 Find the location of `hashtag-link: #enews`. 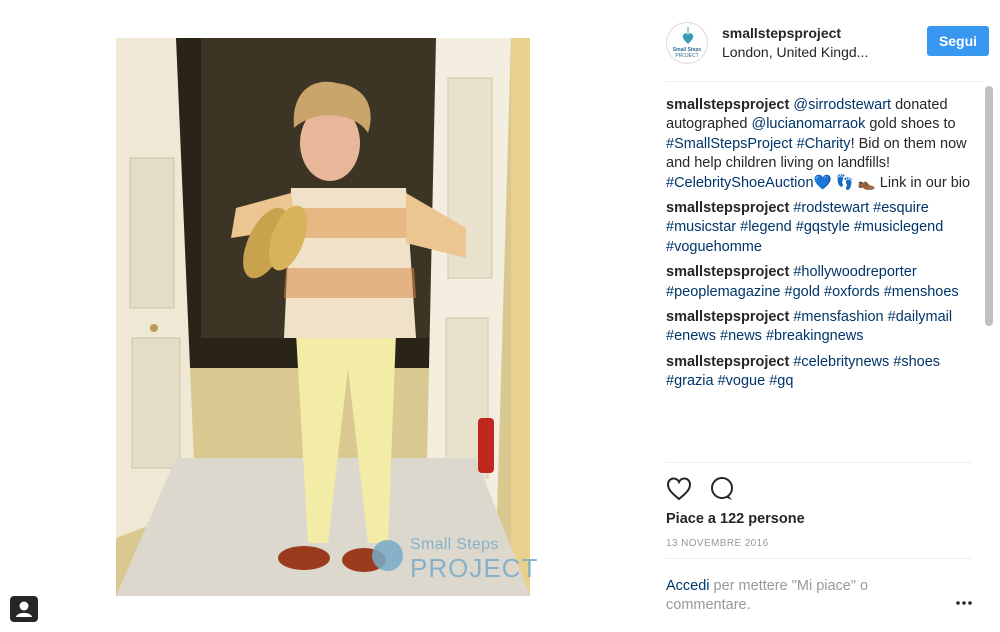

hashtag-link: #enews is located at coordinates (691, 336).